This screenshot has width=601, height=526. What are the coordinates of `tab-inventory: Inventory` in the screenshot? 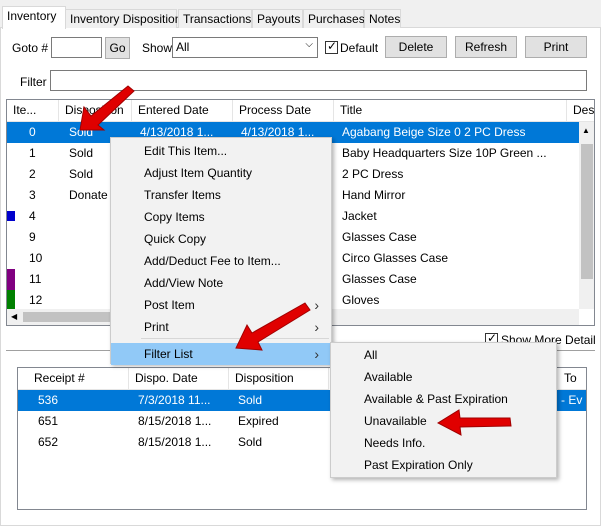 It's located at (34, 17).